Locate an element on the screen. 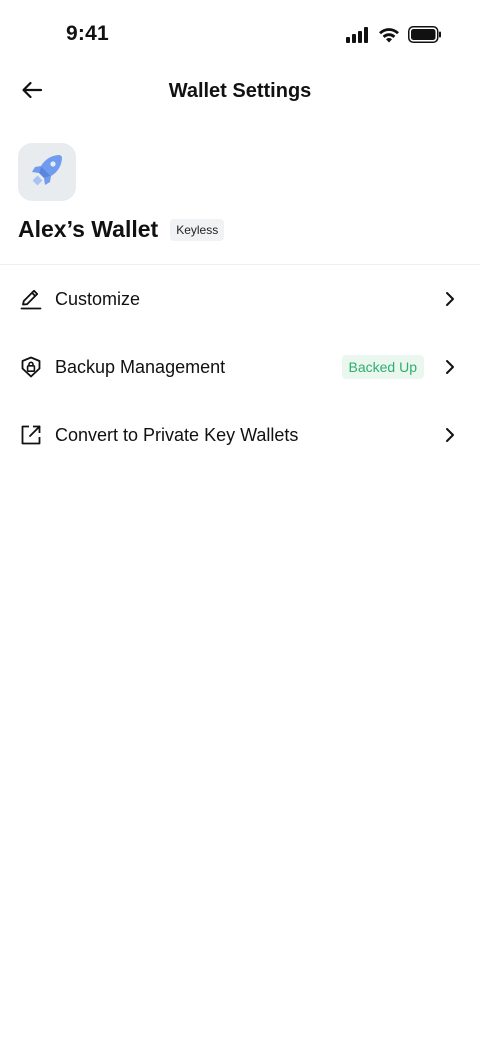 The width and height of the screenshot is (480, 1040). wallet-avatar is located at coordinates (47, 172).